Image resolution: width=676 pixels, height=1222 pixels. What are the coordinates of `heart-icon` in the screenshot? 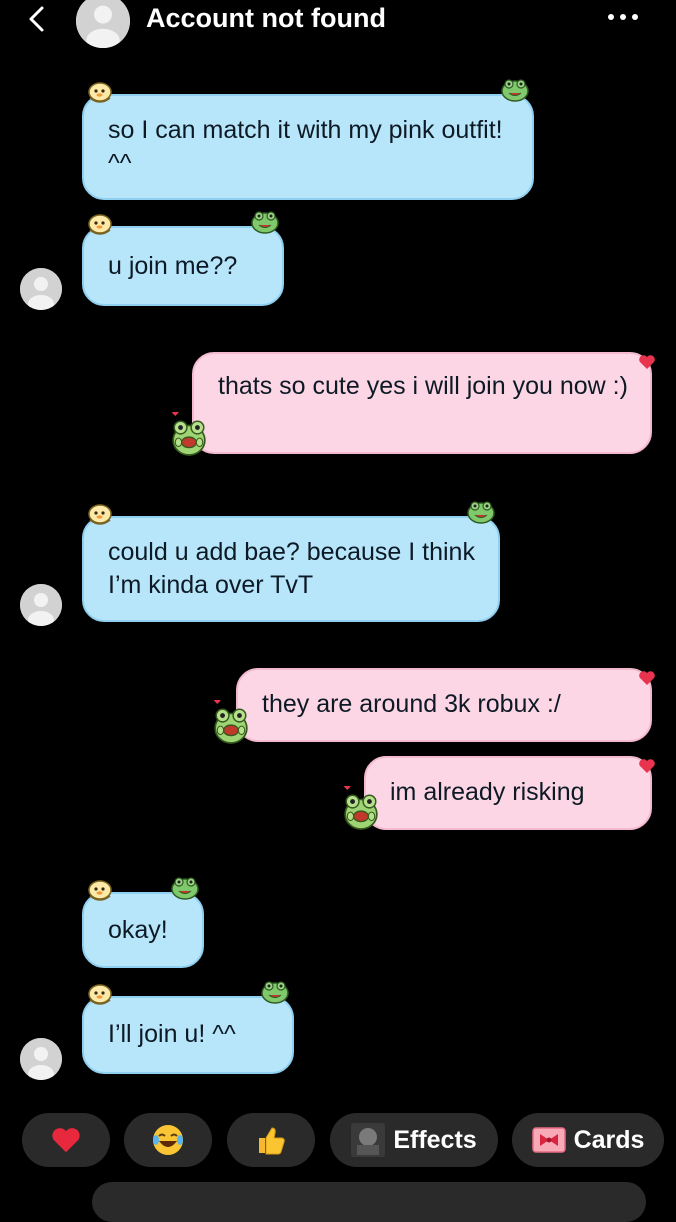 It's located at (66, 1140).